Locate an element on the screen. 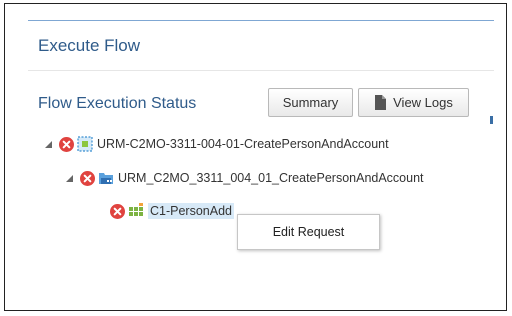  section-title: Flow Execution Status is located at coordinates (117, 103).